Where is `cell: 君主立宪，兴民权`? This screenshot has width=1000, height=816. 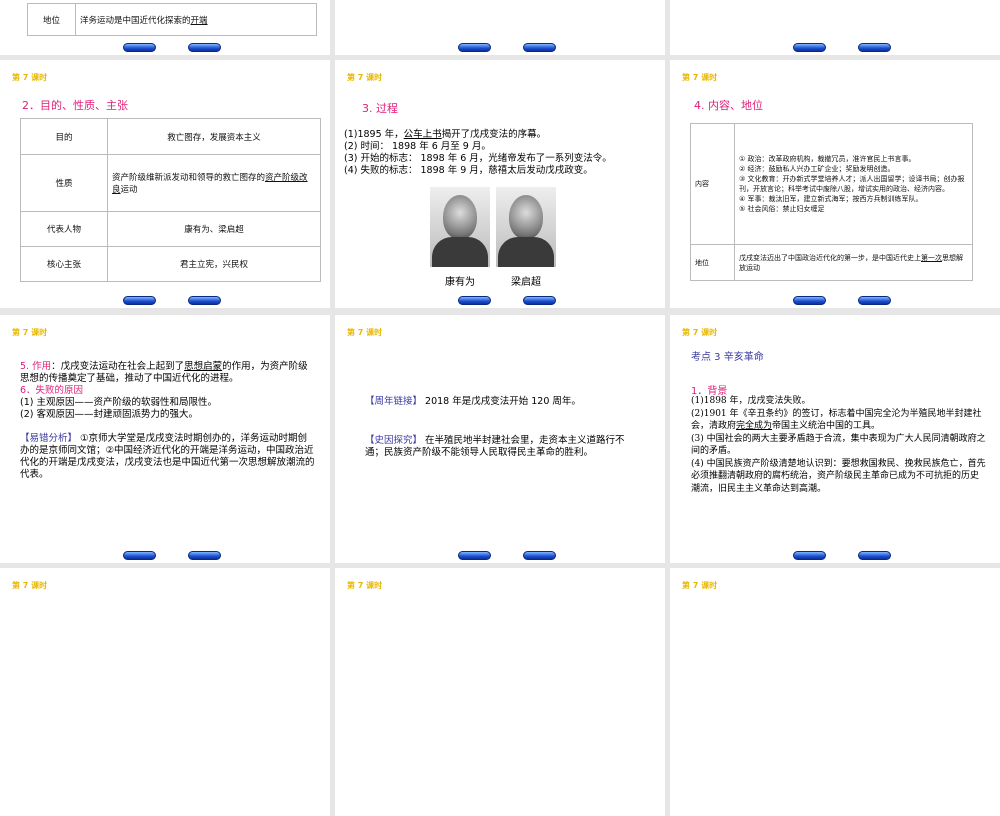
cell: 君主立宪，兴民权 is located at coordinates (214, 264).